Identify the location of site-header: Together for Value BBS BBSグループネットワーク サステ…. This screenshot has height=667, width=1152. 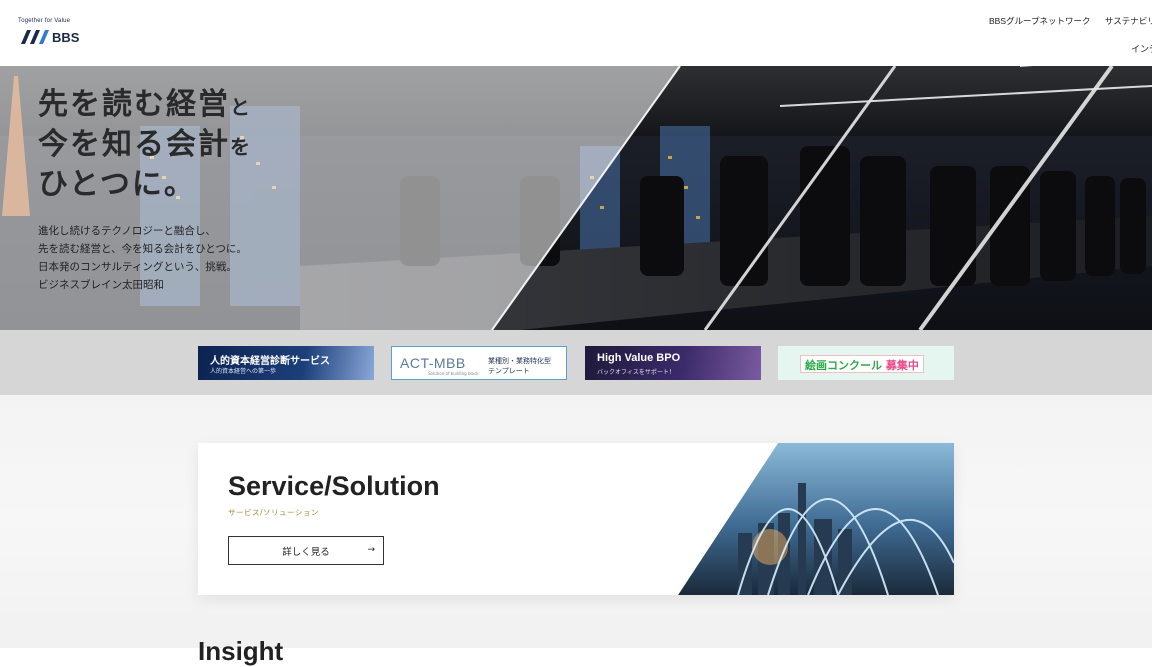
(576, 33).